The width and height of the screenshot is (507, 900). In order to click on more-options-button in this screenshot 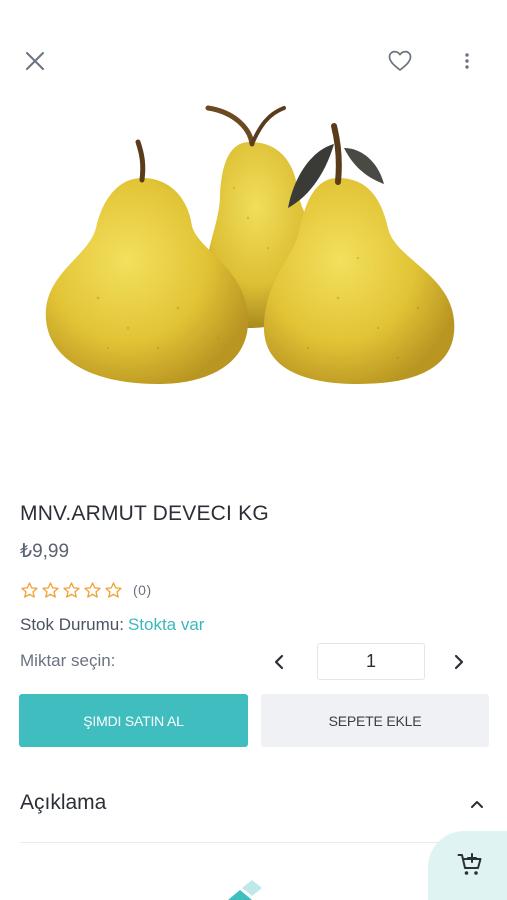, I will do `click(467, 61)`.